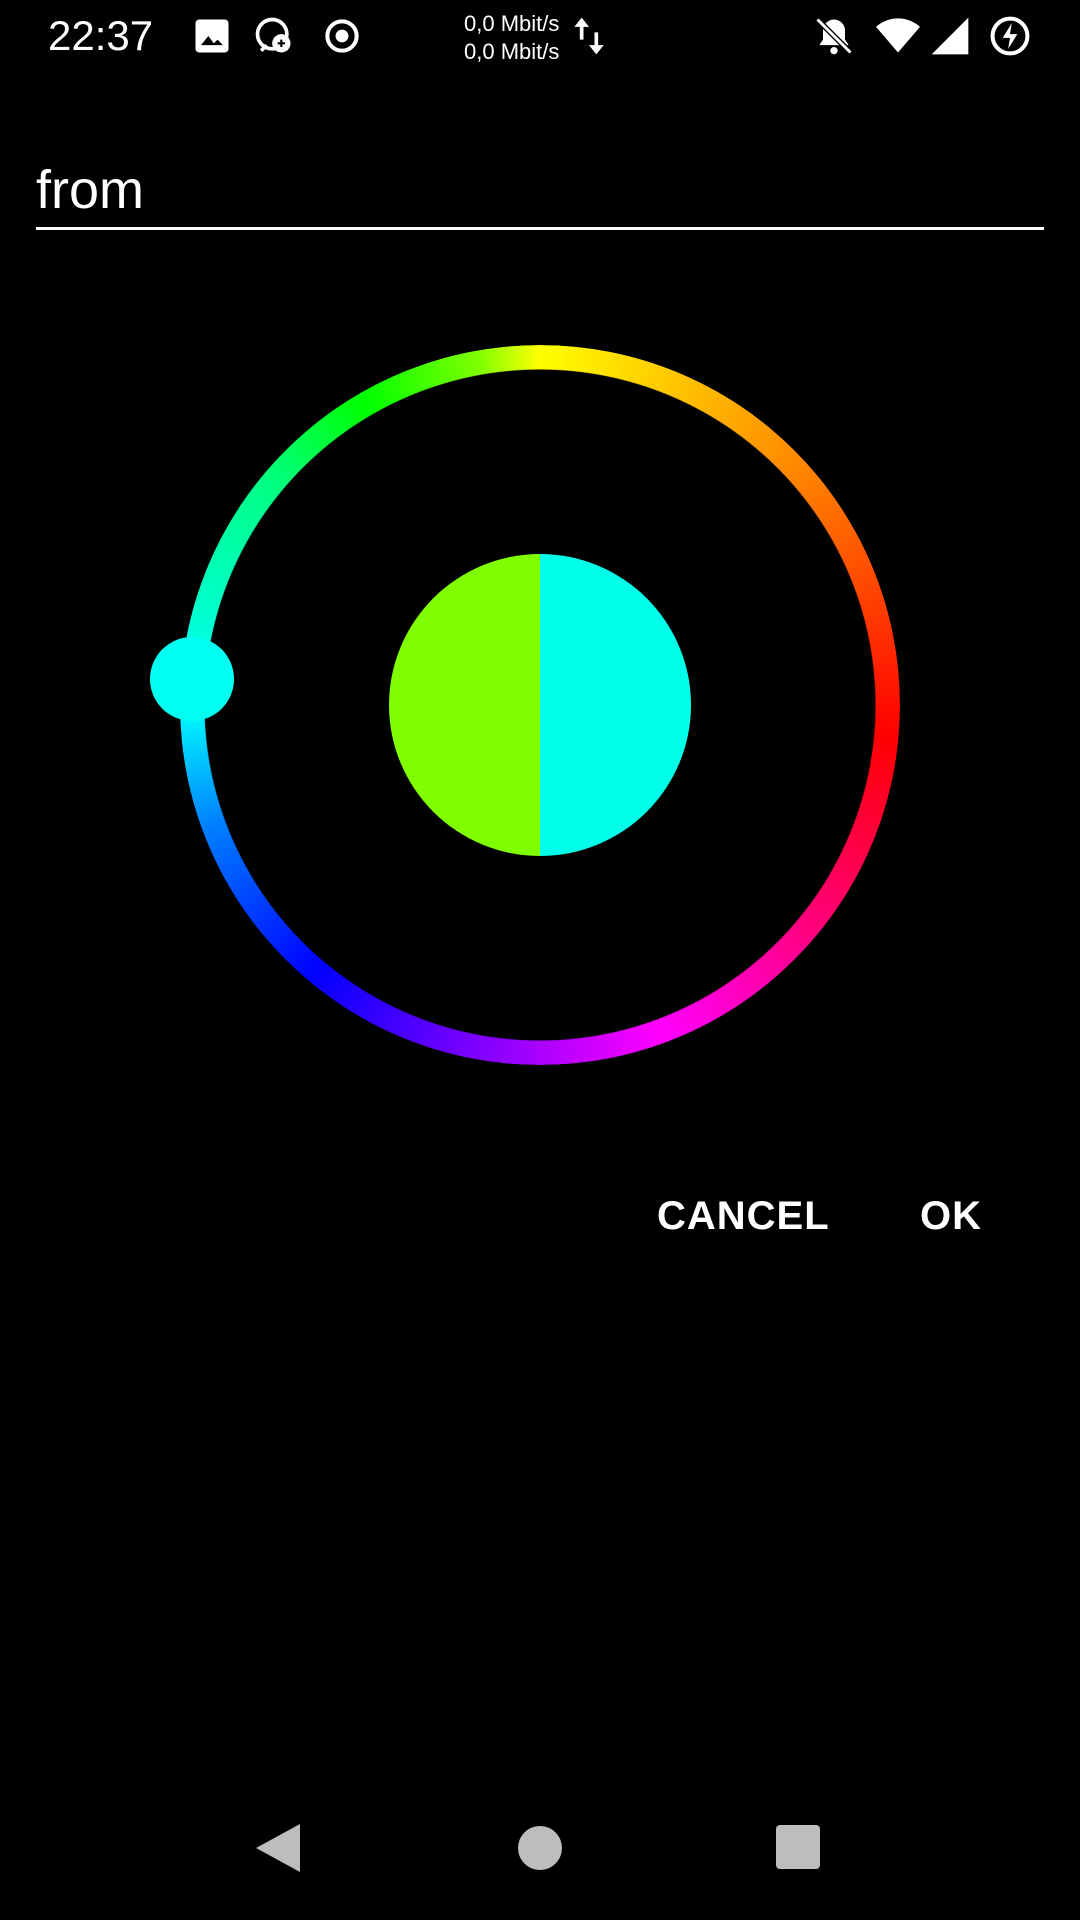 The height and width of the screenshot is (1920, 1080). Describe the element at coordinates (540, 190) in the screenshot. I see `title-input: from` at that location.